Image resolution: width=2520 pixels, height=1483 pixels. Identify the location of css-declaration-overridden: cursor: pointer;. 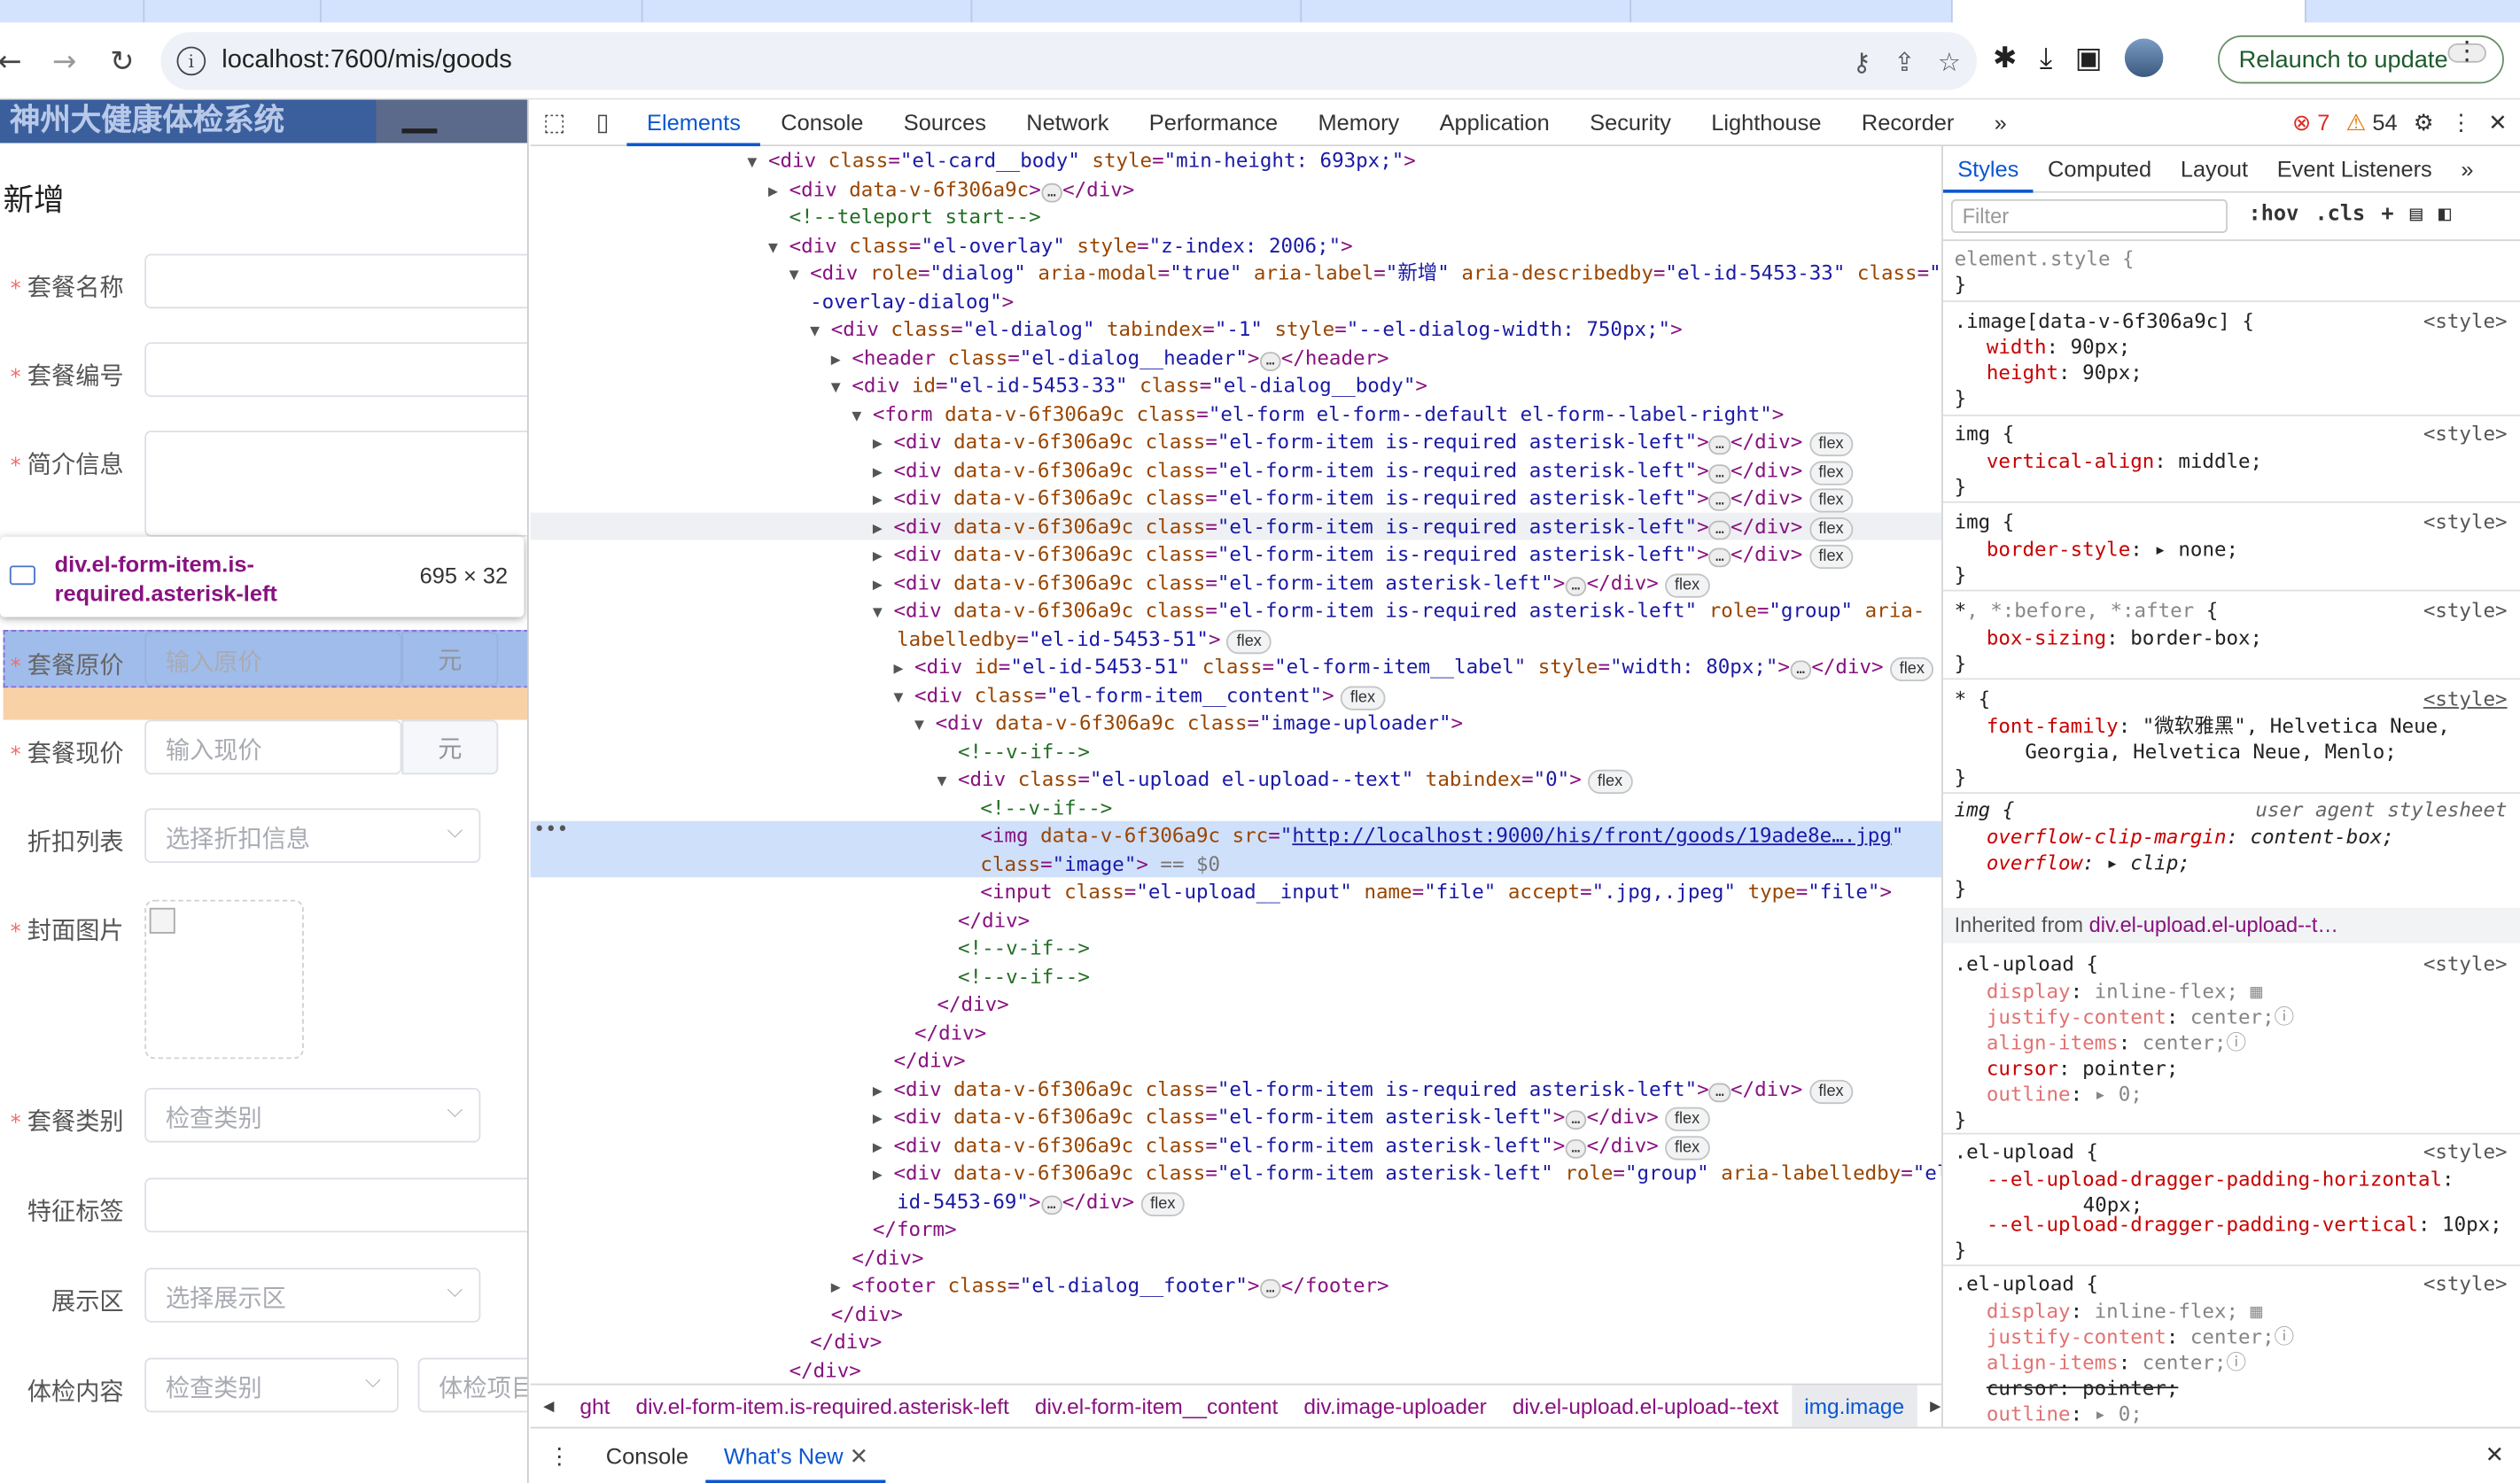
(2236, 1388).